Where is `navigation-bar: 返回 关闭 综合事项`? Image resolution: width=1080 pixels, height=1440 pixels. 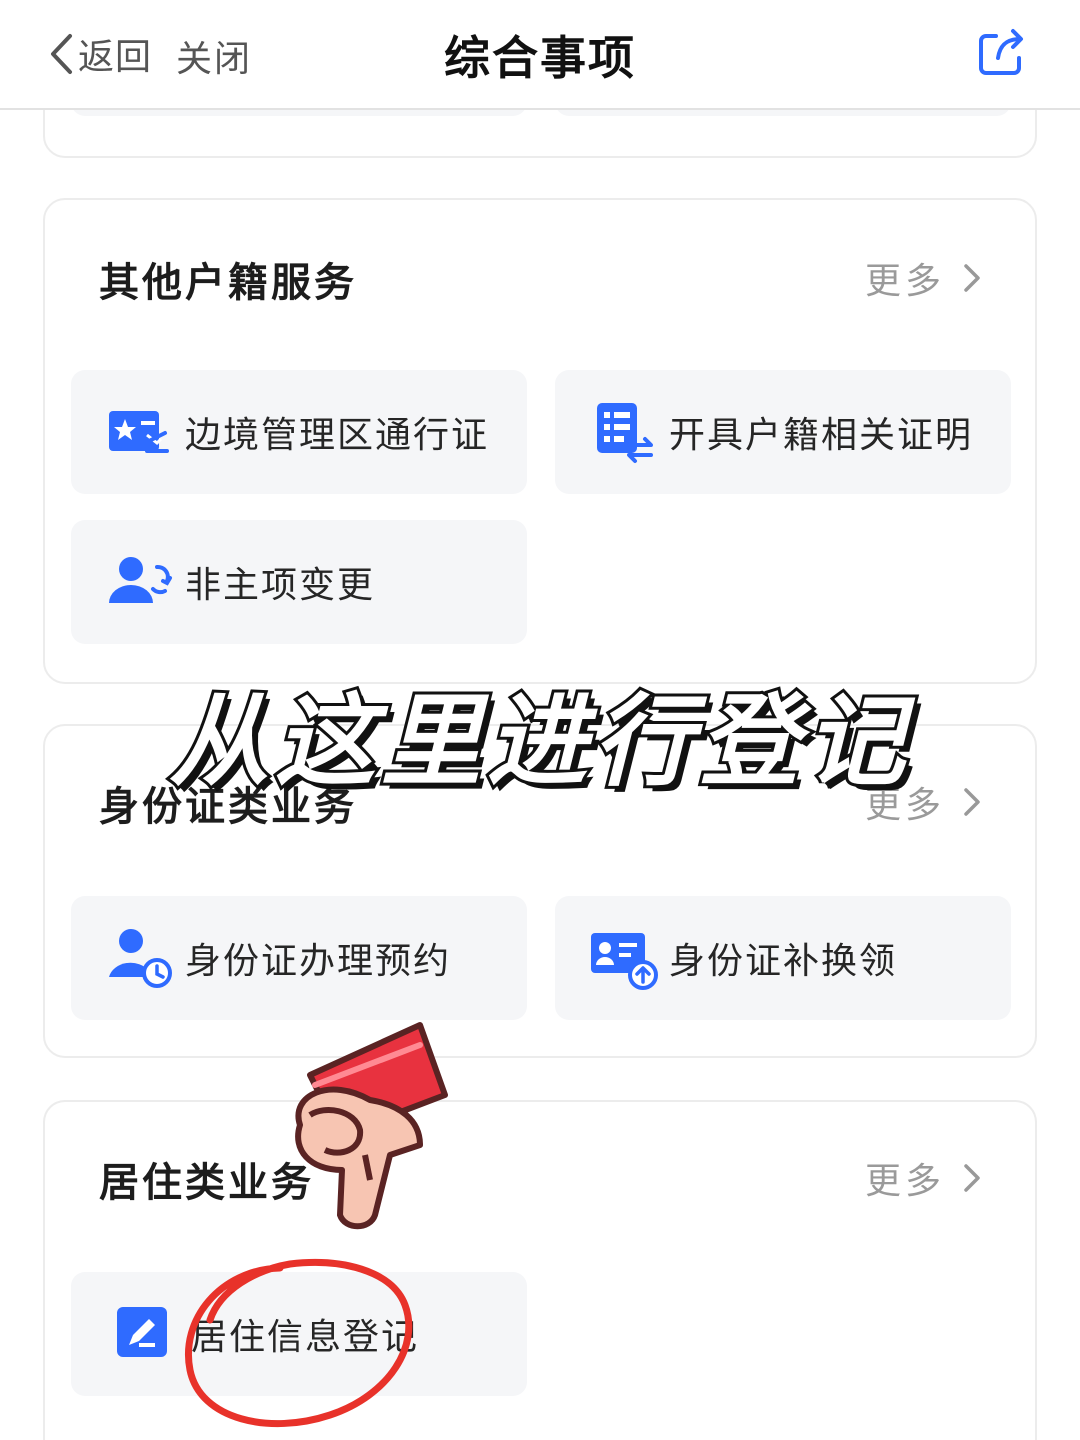
navigation-bar: 返回 关闭 综合事项 is located at coordinates (540, 55).